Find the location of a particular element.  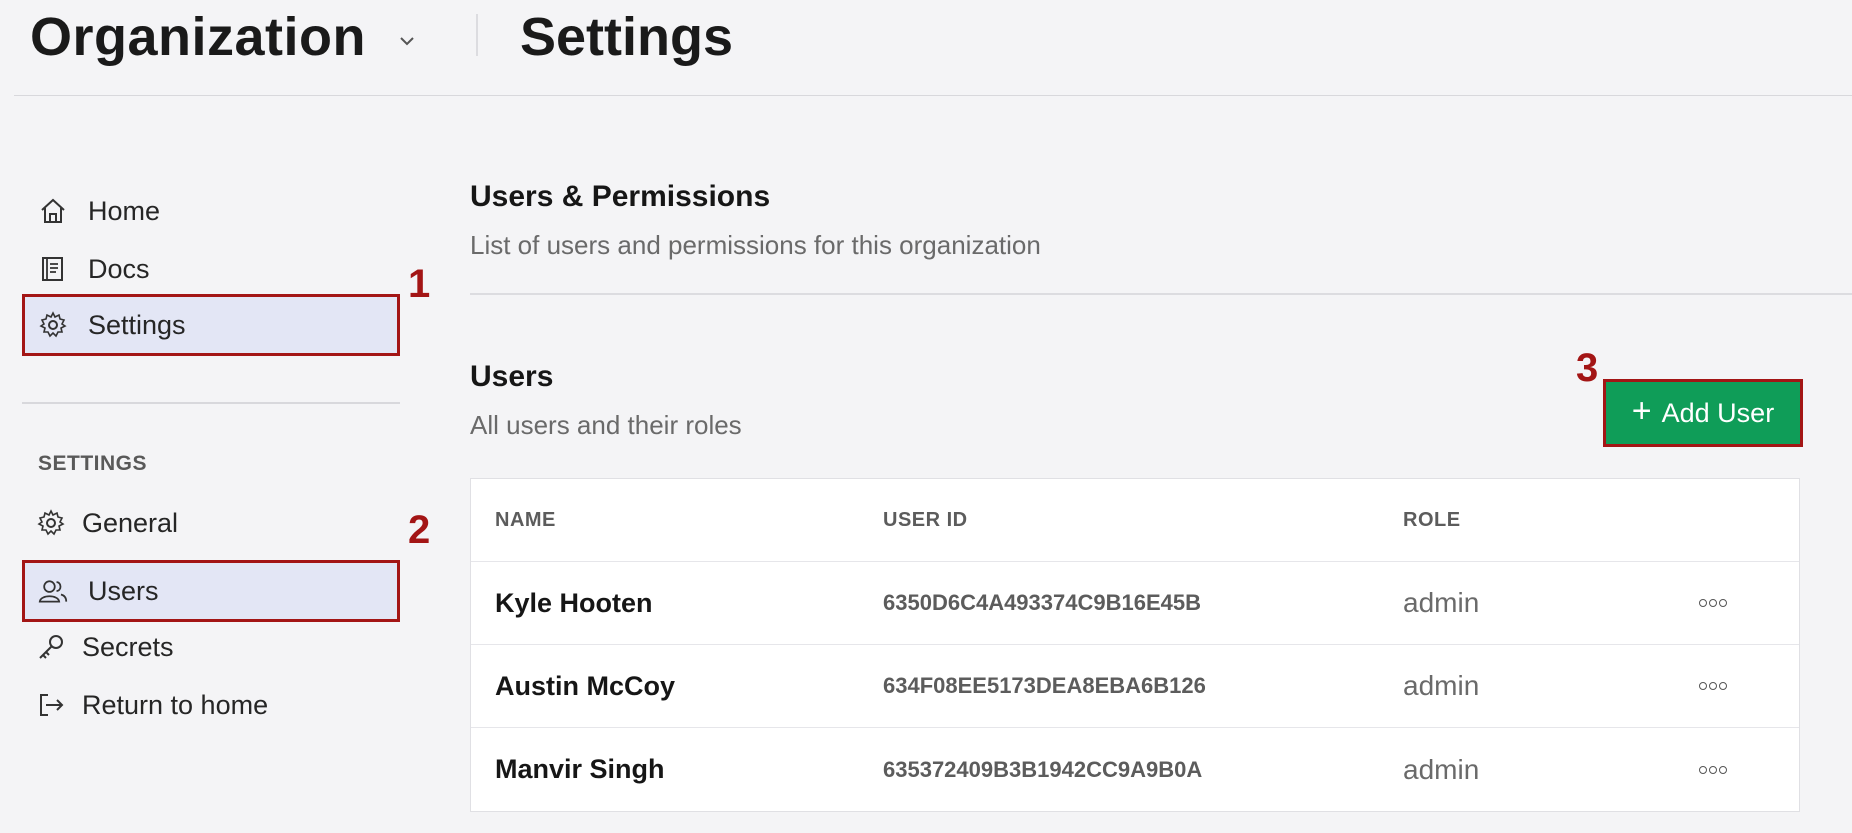

plus-icon: + is located at coordinates (1641, 411).